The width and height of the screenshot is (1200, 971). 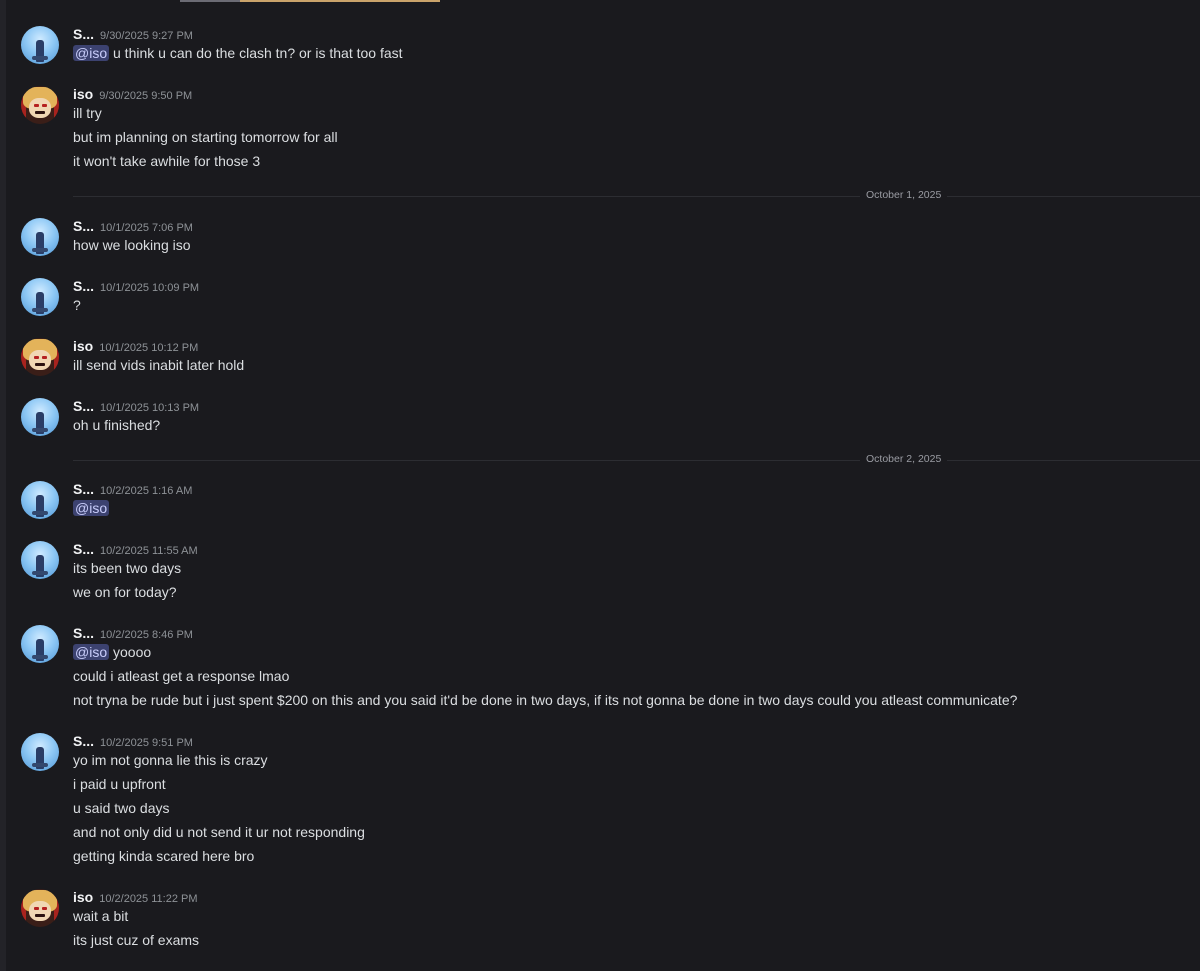 I want to click on message-text: its just cuz of exams, so click(x=136, y=940).